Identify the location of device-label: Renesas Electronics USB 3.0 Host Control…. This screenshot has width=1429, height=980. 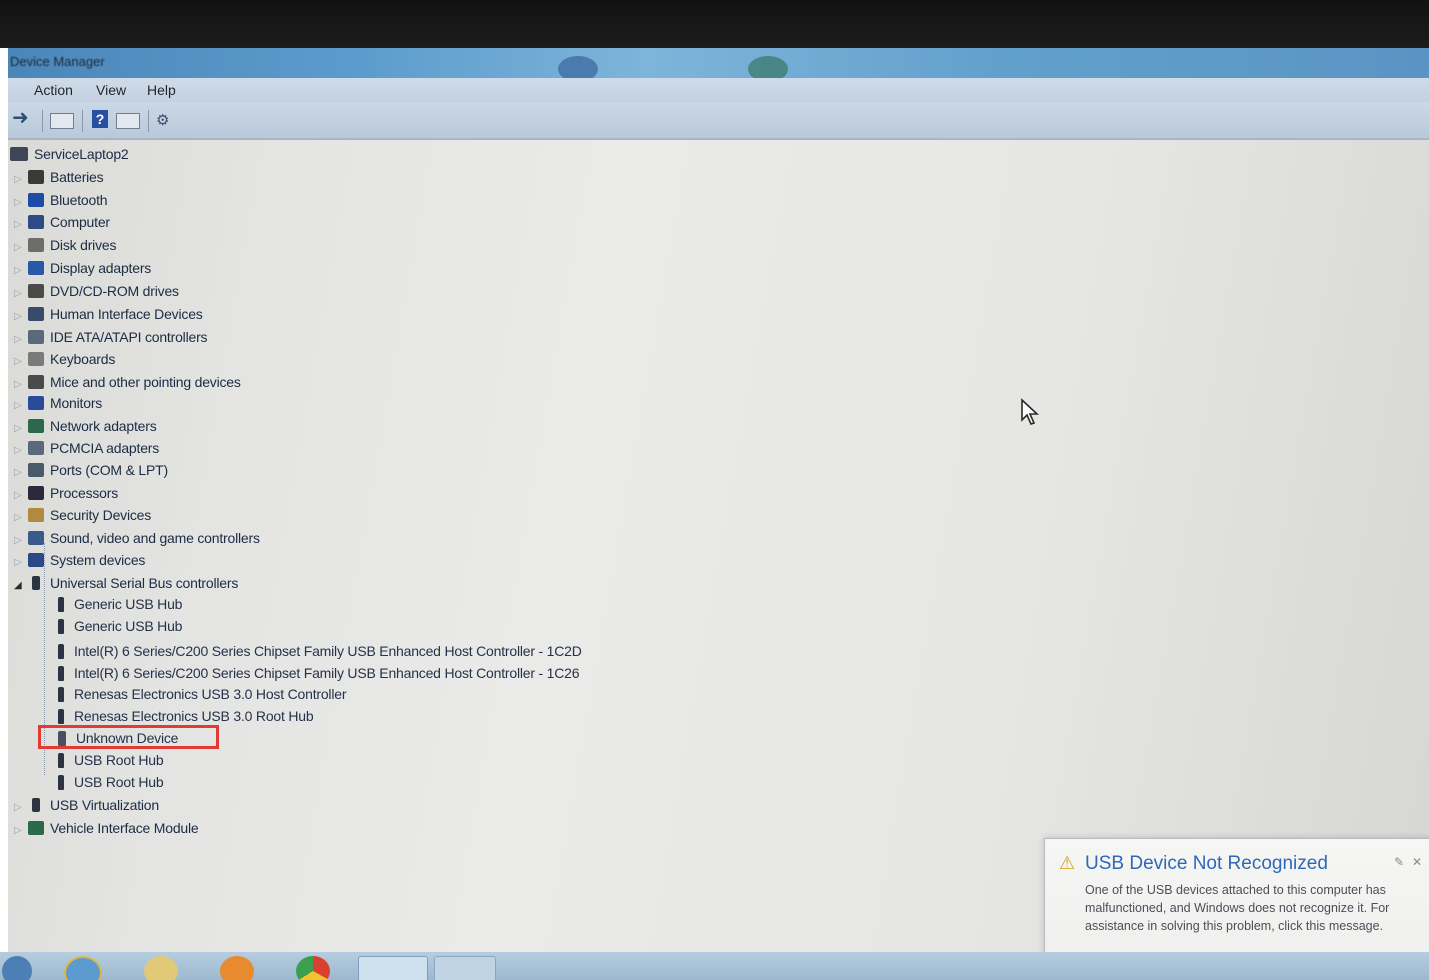
(210, 694).